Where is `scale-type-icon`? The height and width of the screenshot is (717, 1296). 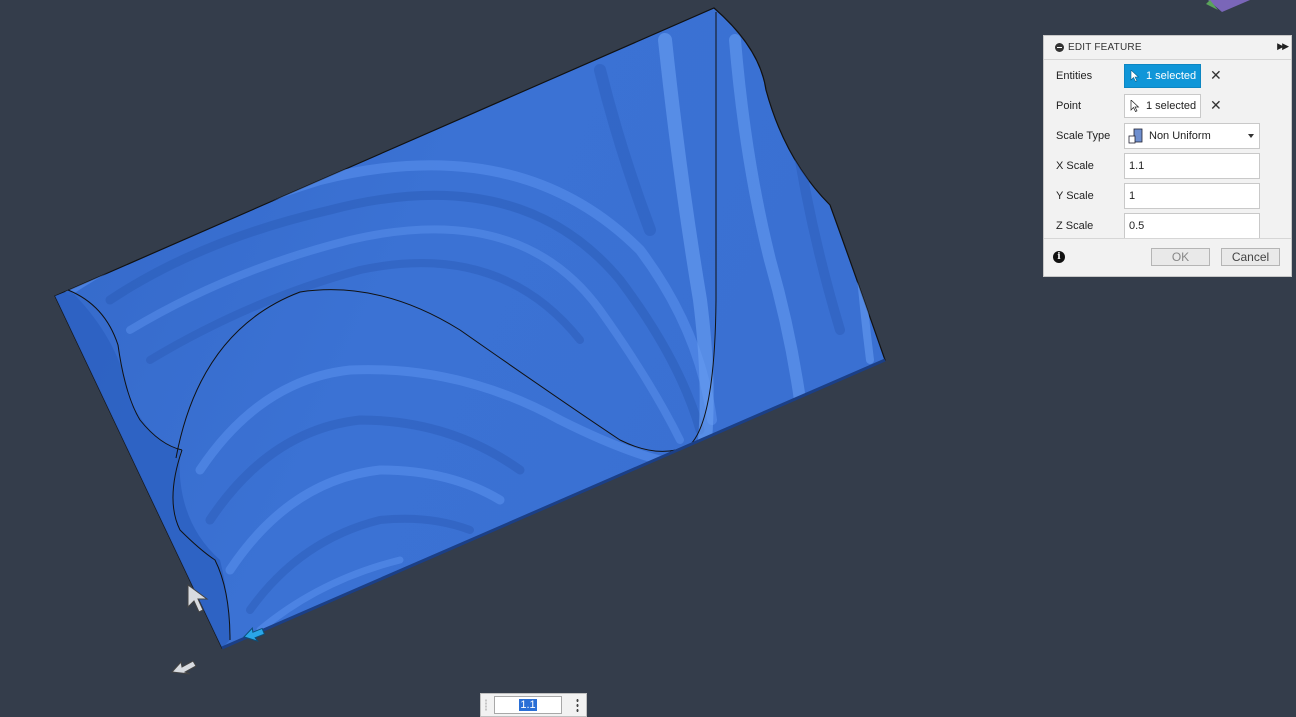 scale-type-icon is located at coordinates (1135, 136).